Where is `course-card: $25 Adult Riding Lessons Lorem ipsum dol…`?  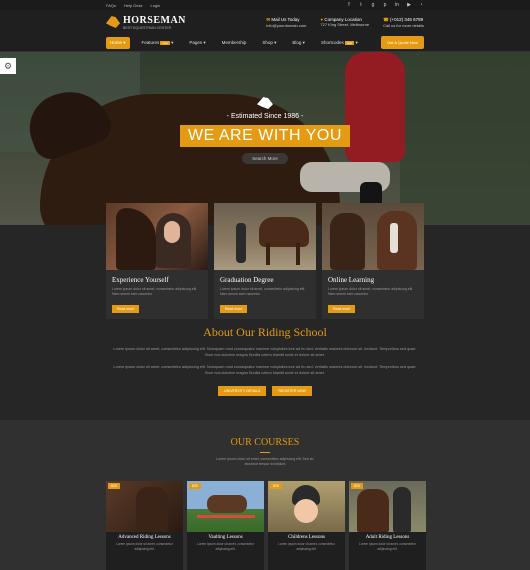
course-card: $25 Adult Riding Lessons Lorem ipsum dol… is located at coordinates (387, 525).